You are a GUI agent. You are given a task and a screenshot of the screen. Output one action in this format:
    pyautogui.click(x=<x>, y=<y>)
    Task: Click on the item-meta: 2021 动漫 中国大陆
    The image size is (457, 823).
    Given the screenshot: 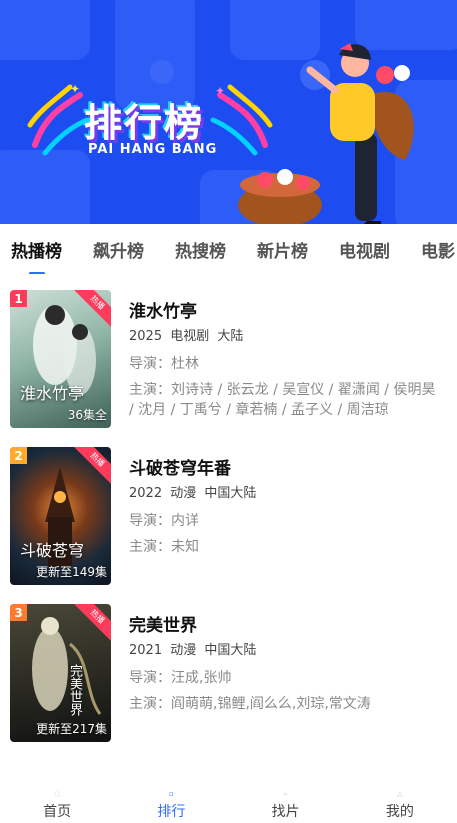 What is the action you would take?
    pyautogui.click(x=286, y=651)
    